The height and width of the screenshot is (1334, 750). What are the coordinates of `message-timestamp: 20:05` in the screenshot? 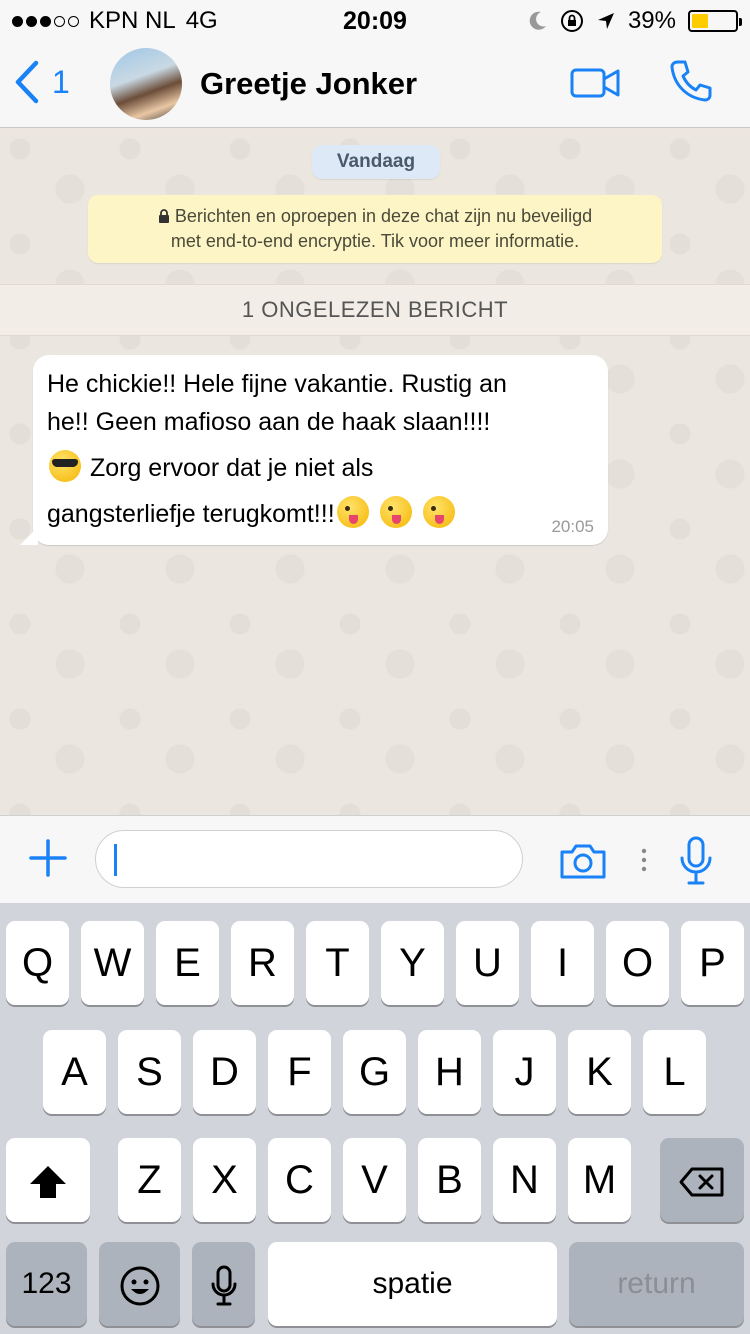 It's located at (572, 526).